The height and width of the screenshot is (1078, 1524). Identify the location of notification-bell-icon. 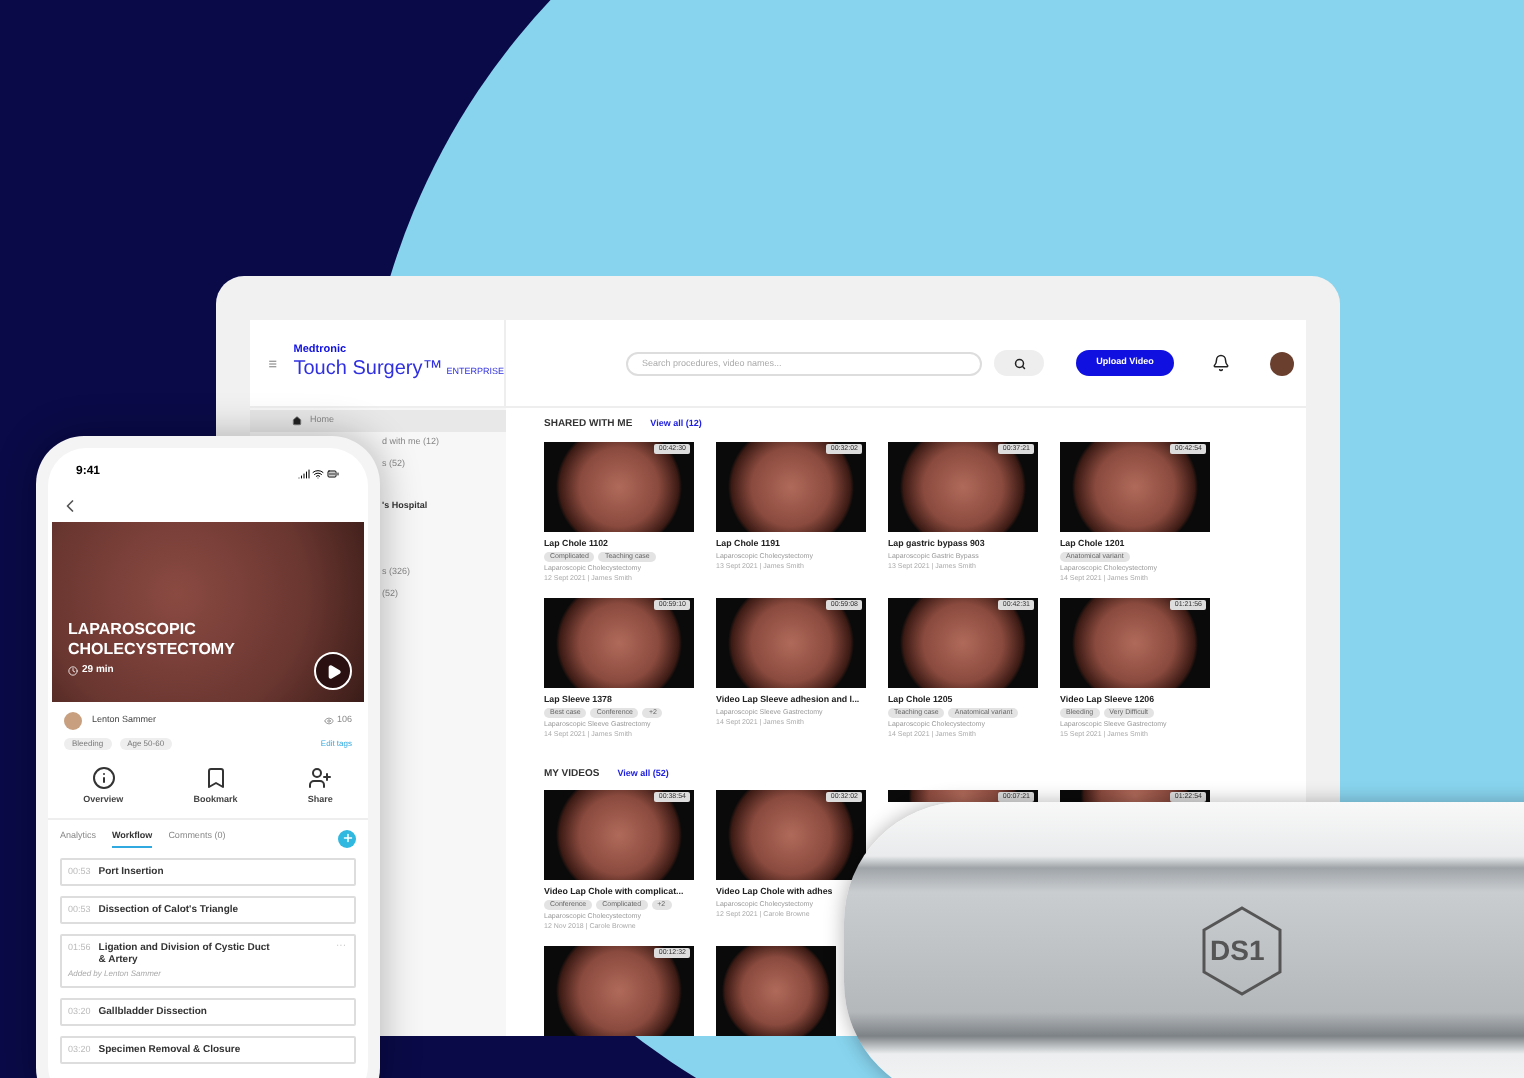
(1221, 363).